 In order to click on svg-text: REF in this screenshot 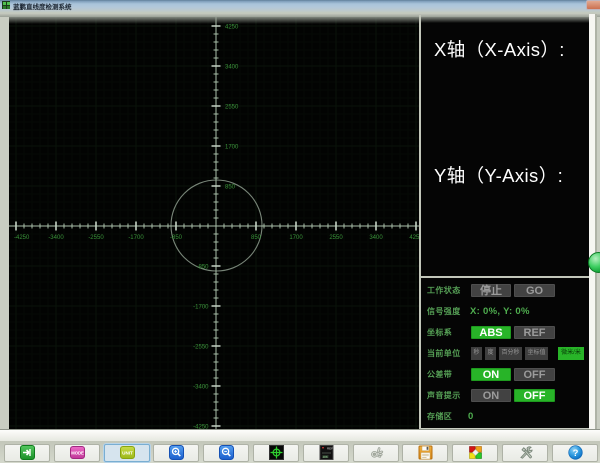, I will do `click(330, 449)`.